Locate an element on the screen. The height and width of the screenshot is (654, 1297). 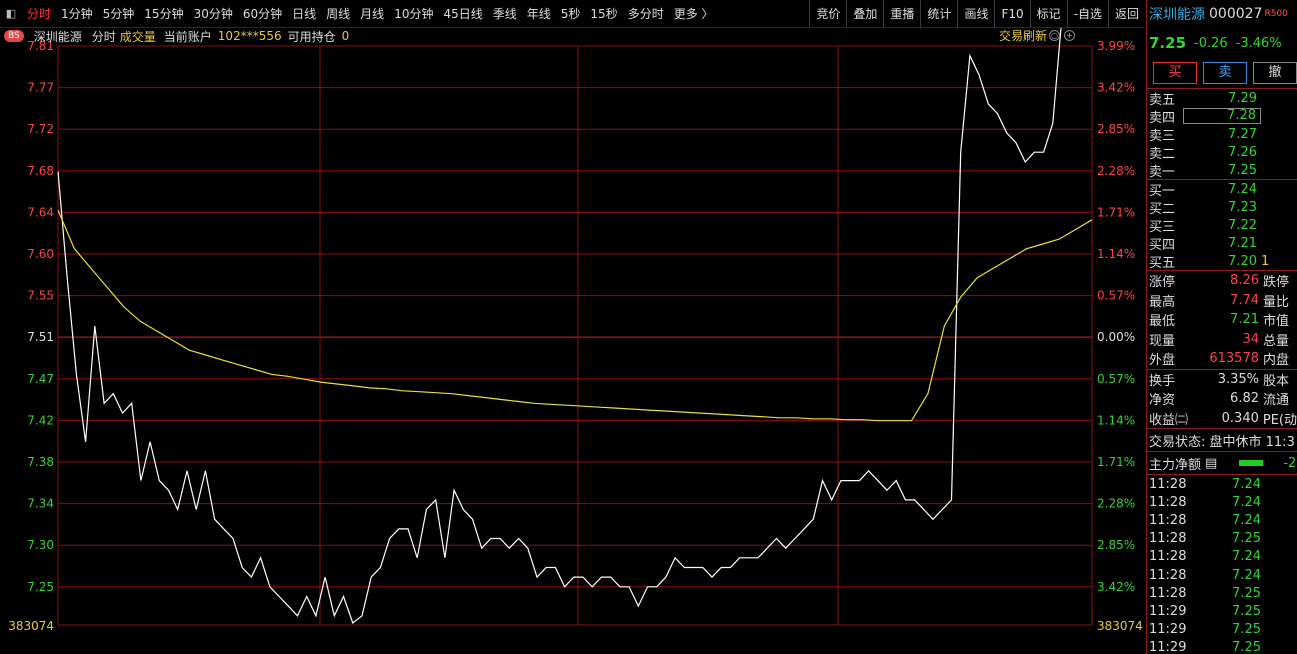
y-label-right: 2.28% is located at coordinates (1116, 504).